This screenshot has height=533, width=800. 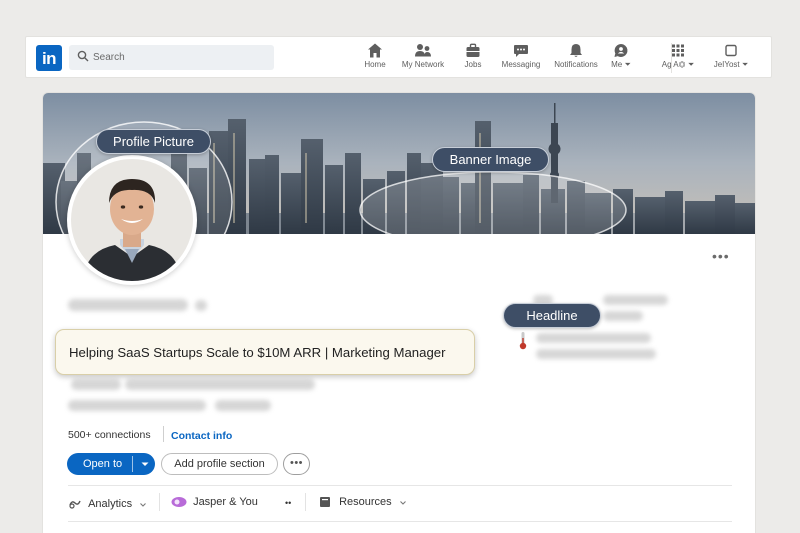 I want to click on blurred-badge, so click(x=201, y=305).